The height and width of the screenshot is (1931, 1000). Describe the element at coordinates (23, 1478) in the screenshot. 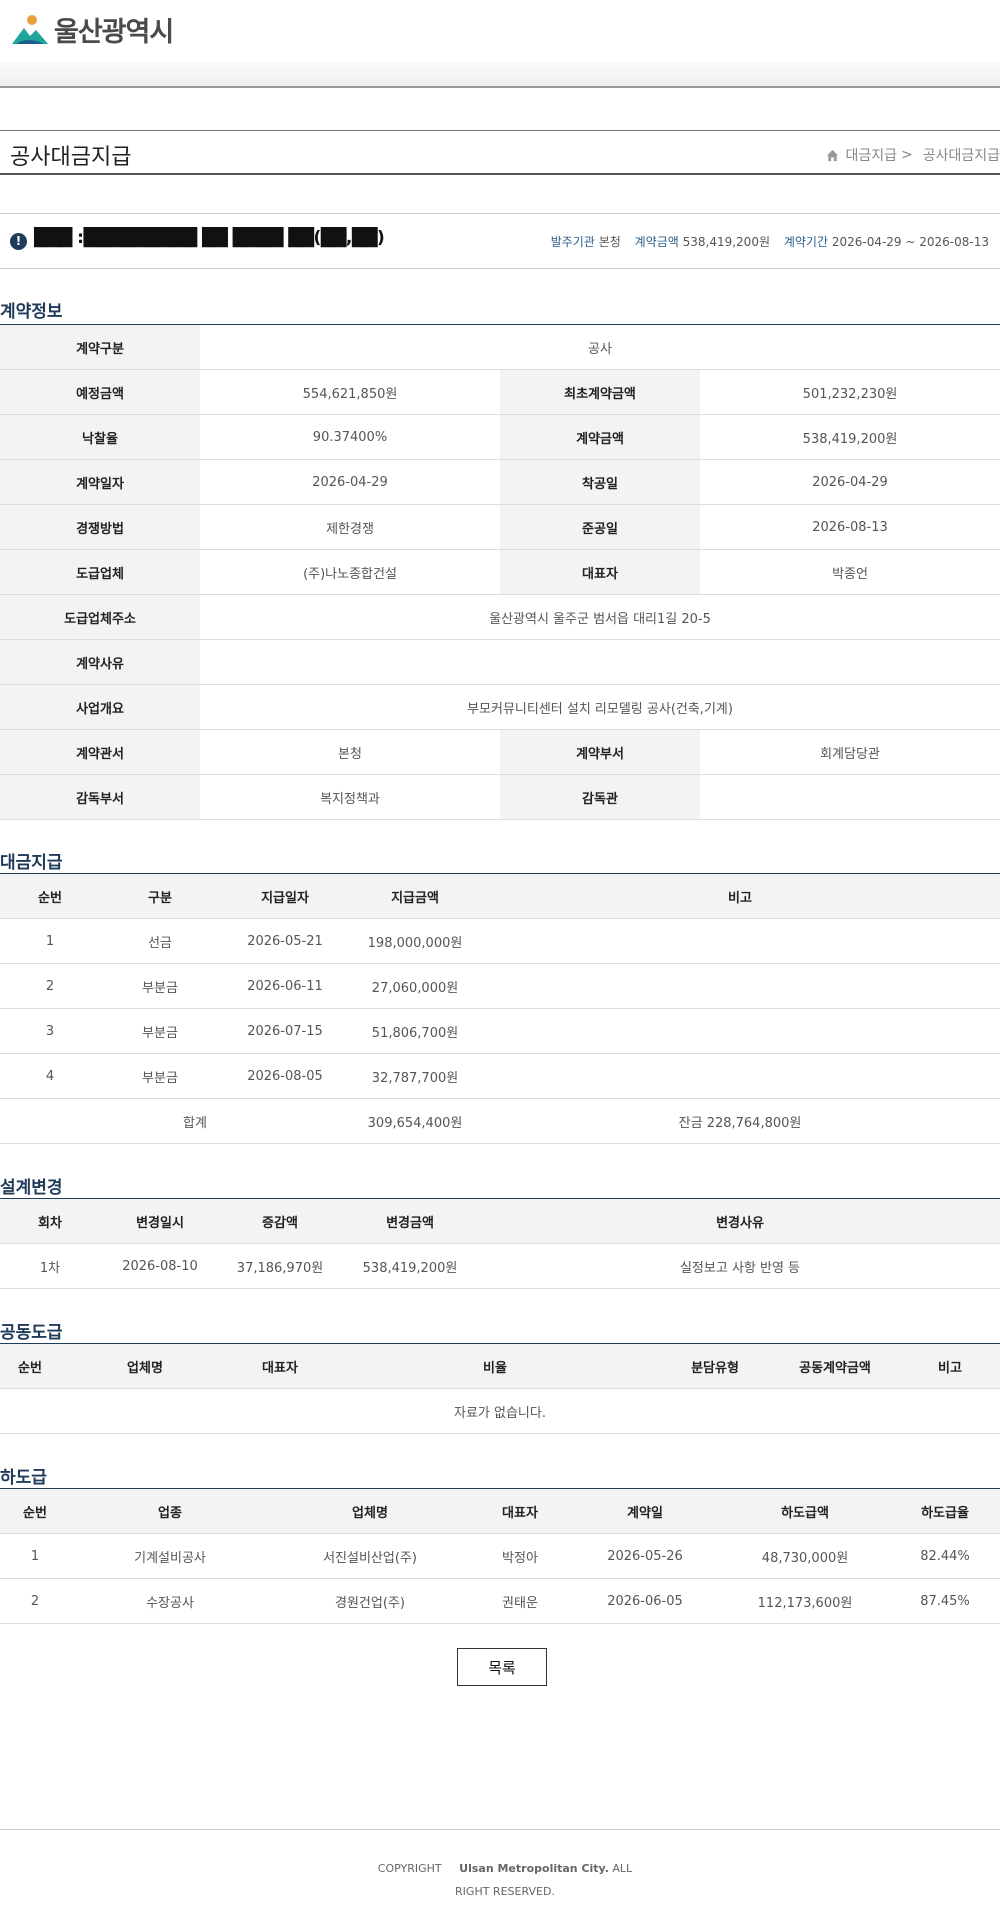

I see `section-title-subcontract: 하도급` at that location.